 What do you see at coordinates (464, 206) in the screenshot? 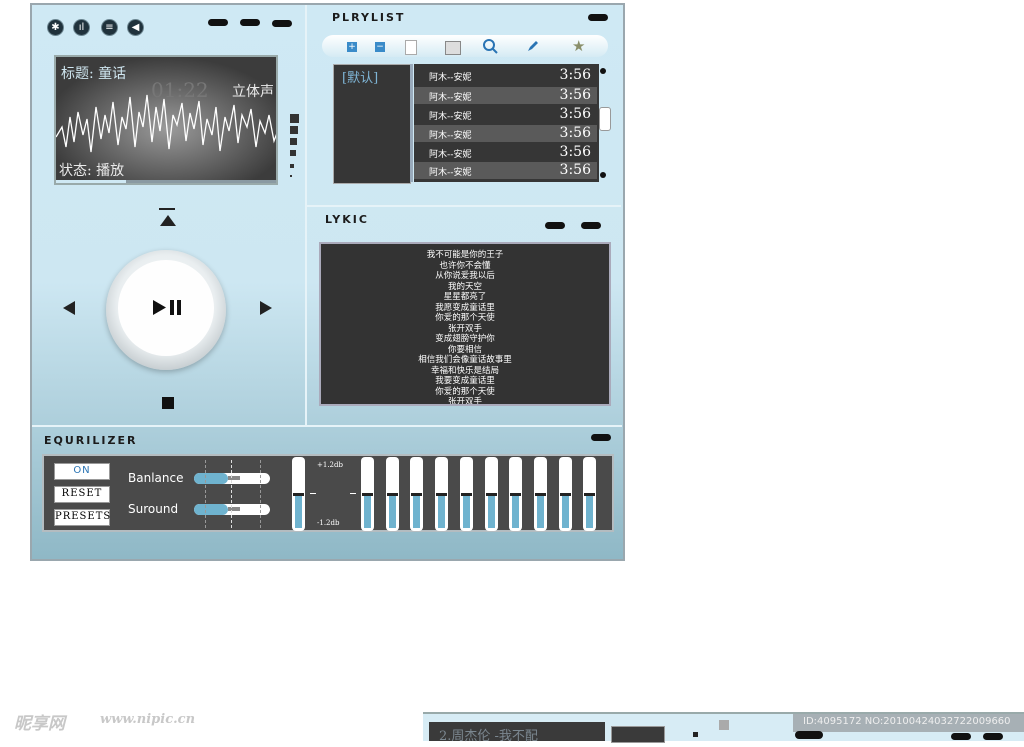
I see `section-divider` at bounding box center [464, 206].